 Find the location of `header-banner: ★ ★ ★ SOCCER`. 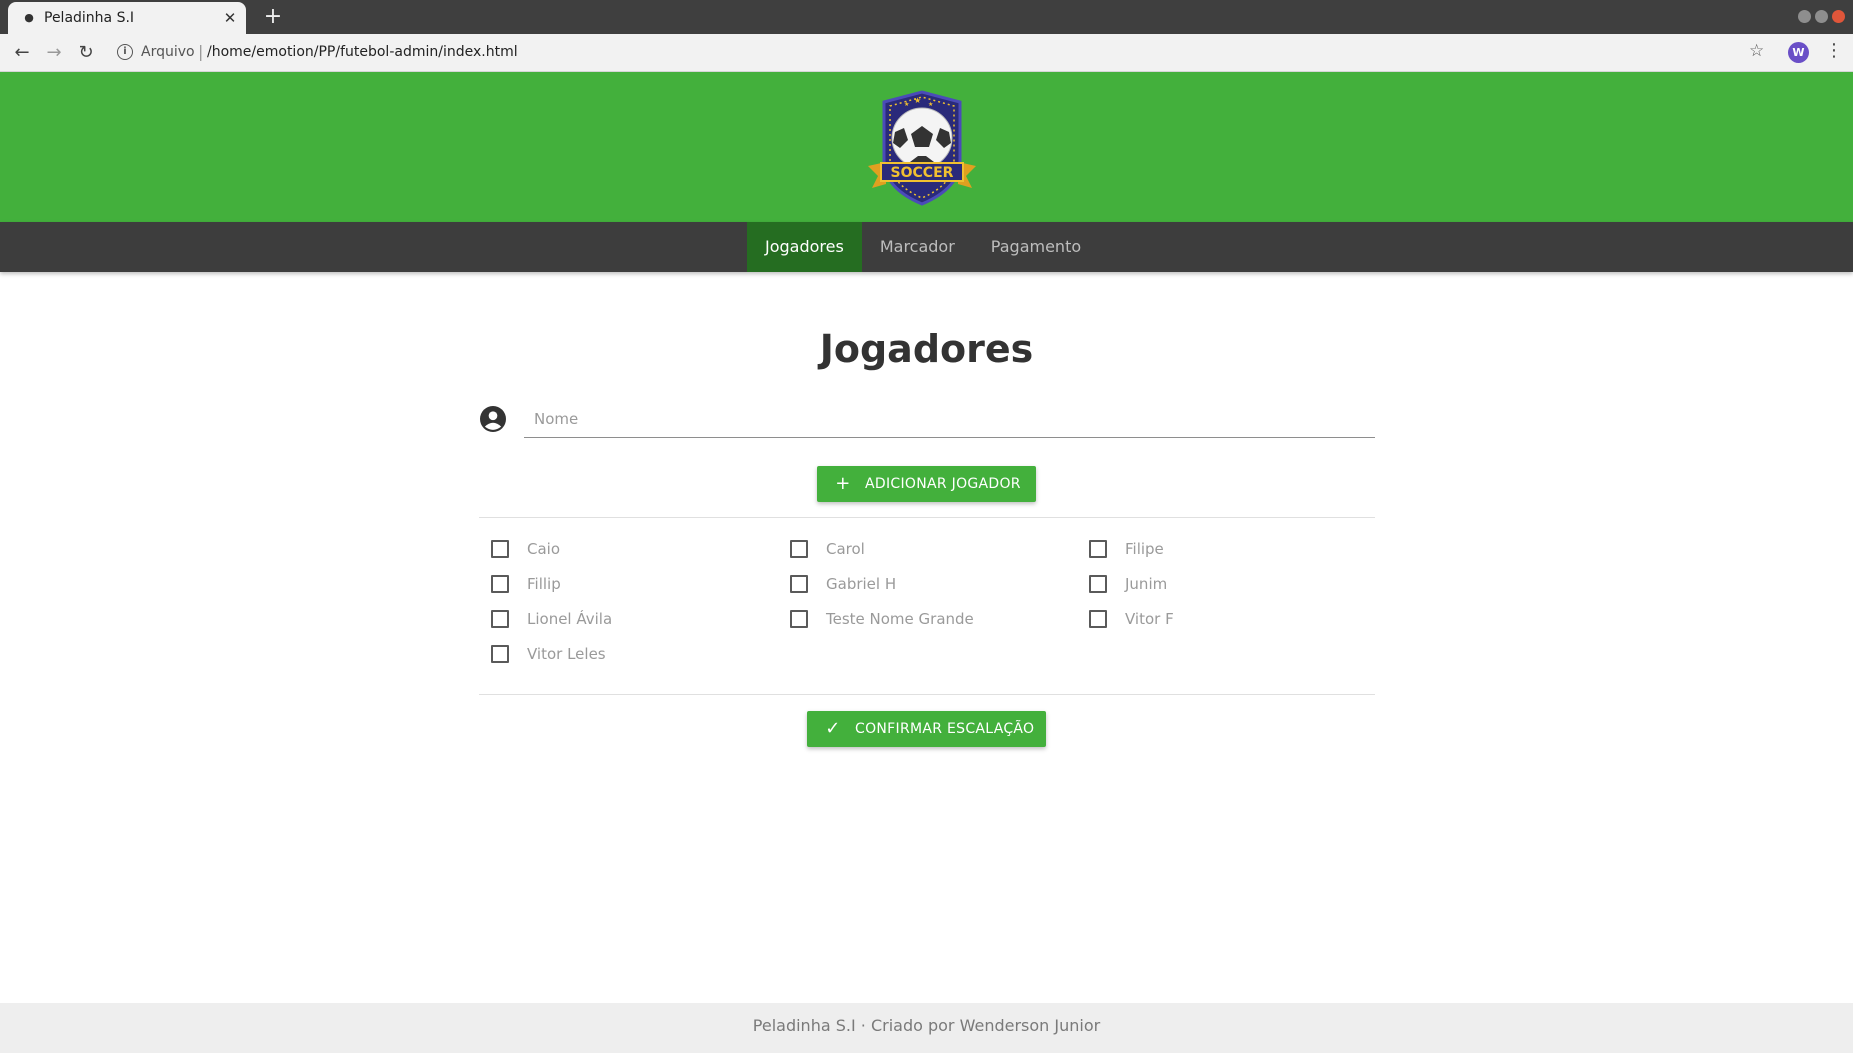

header-banner: ★ ★ ★ SOCCER is located at coordinates (926, 147).